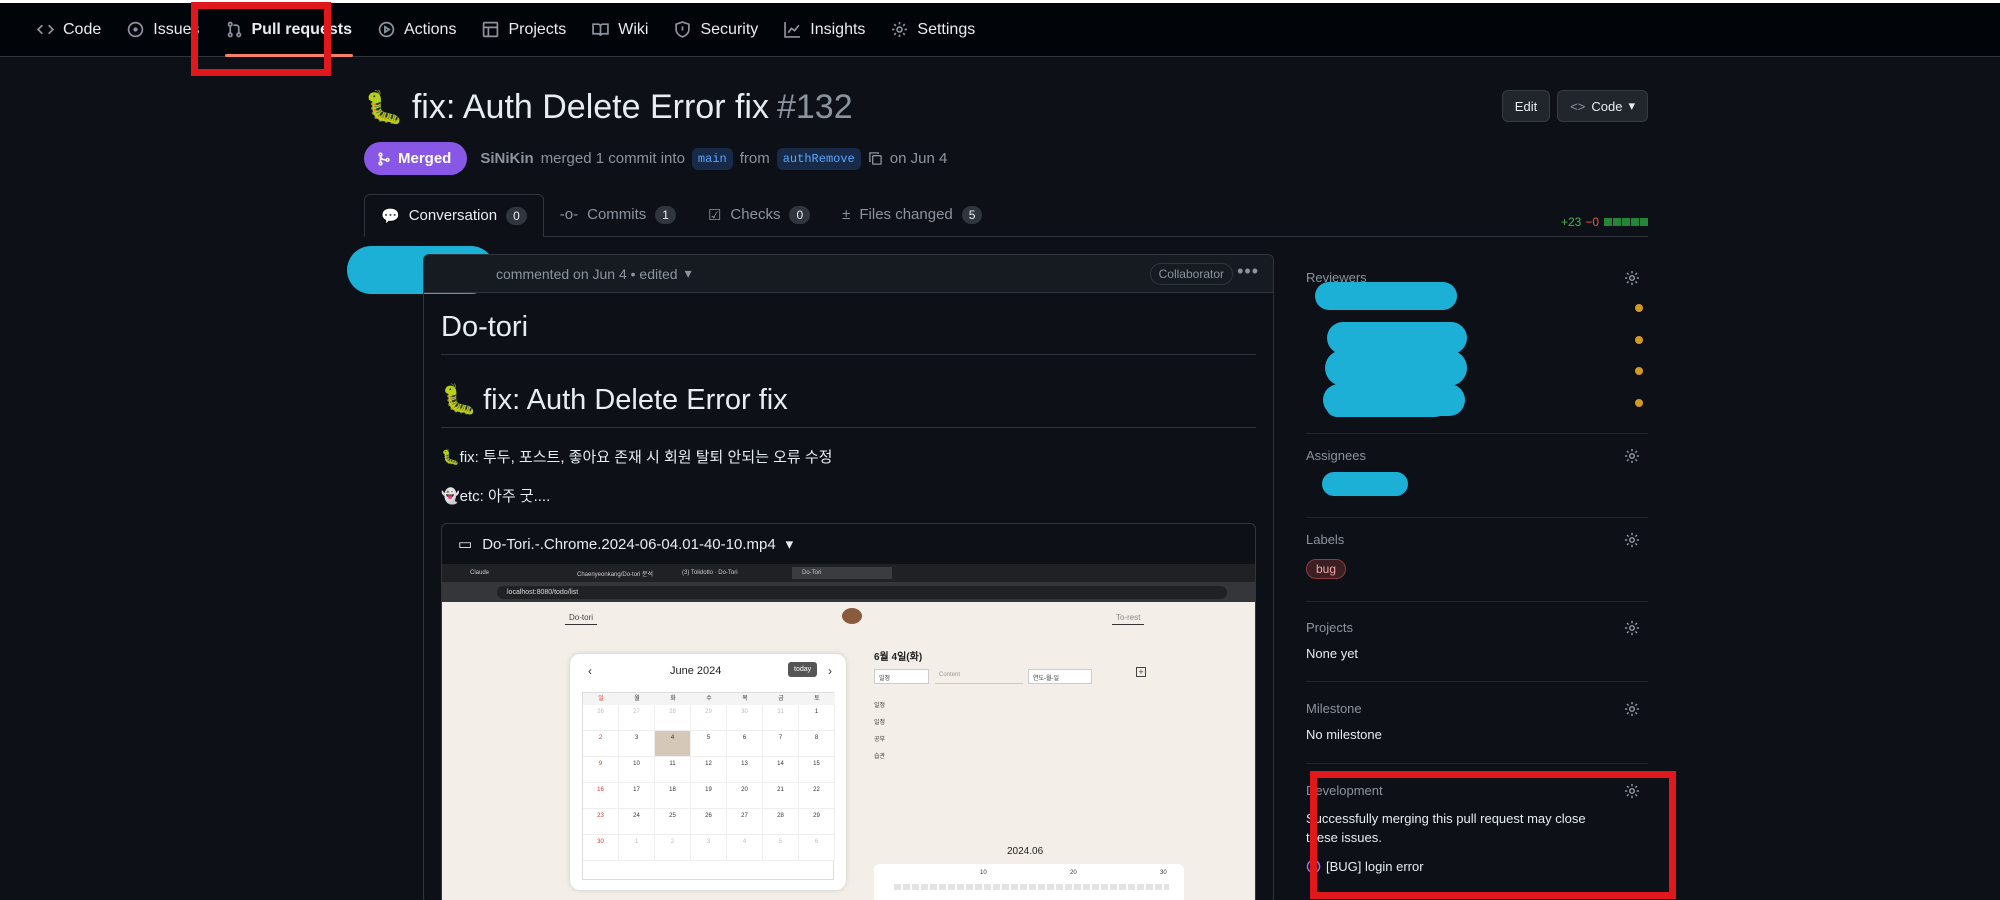 This screenshot has width=2000, height=900. Describe the element at coordinates (933, 30) in the screenshot. I see `nav-settings: Settings` at that location.